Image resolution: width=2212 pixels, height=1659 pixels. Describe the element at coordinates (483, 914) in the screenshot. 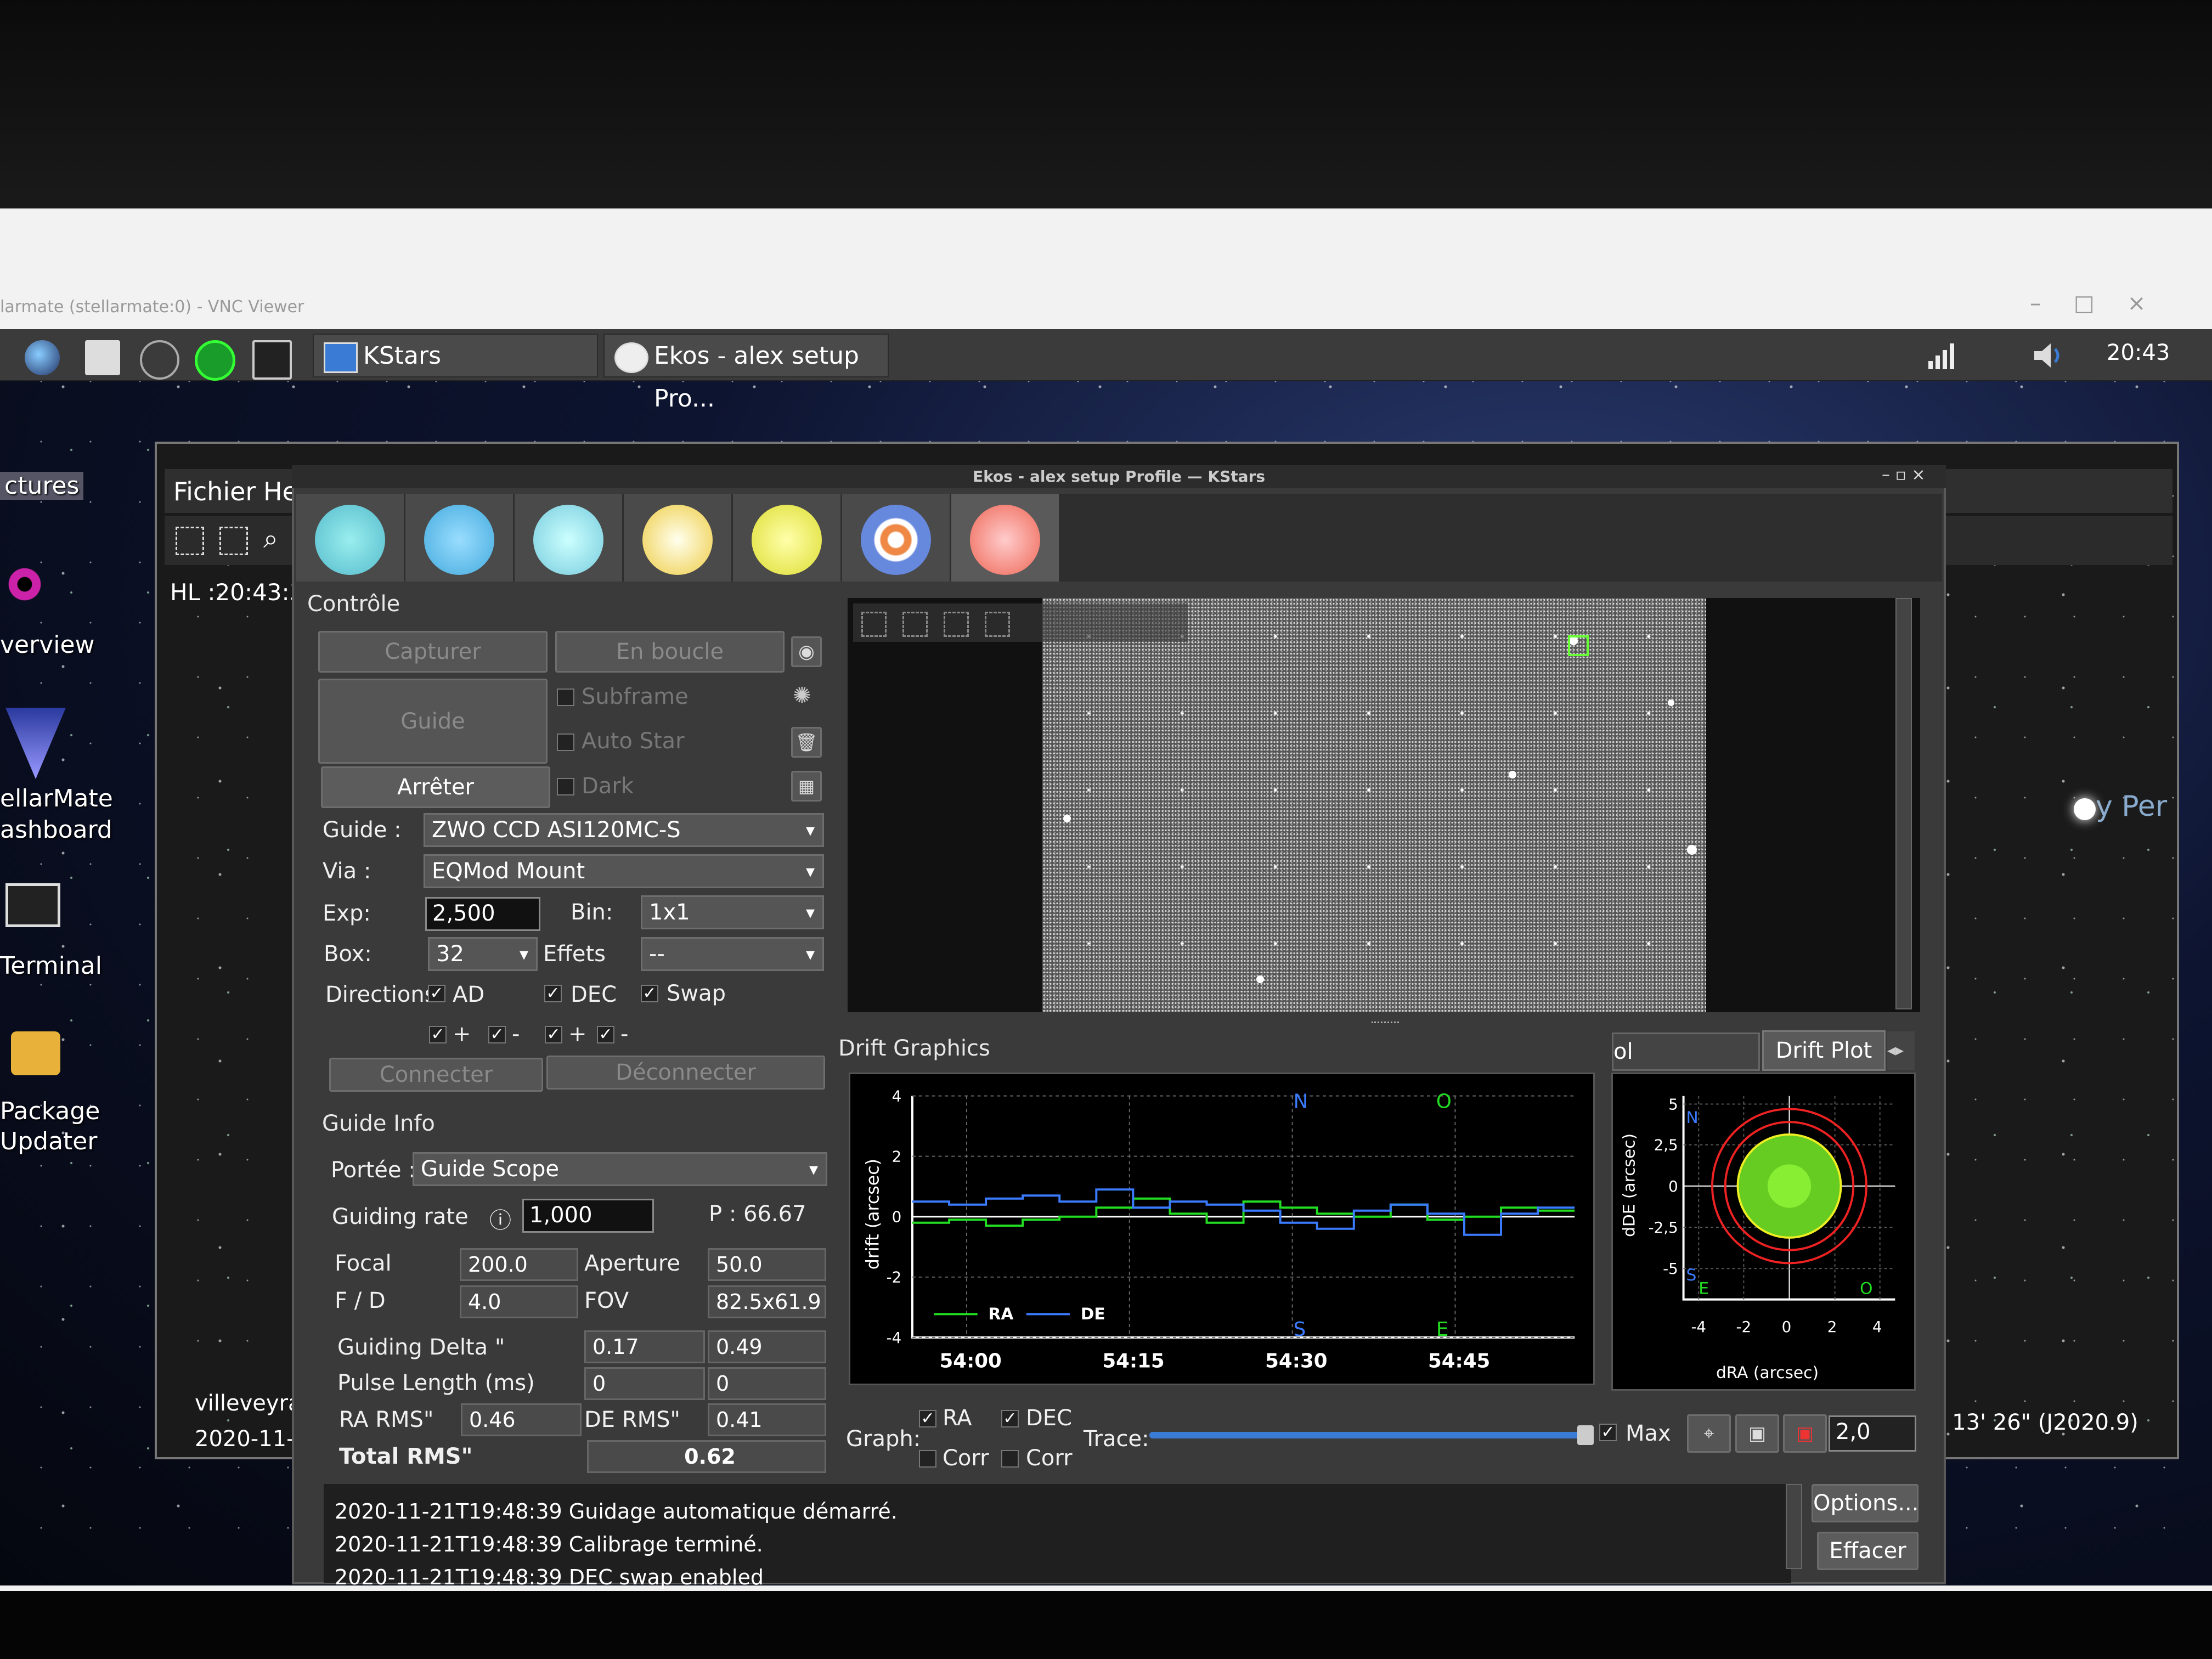

I see `exposure-spinbox: 2,500` at that location.